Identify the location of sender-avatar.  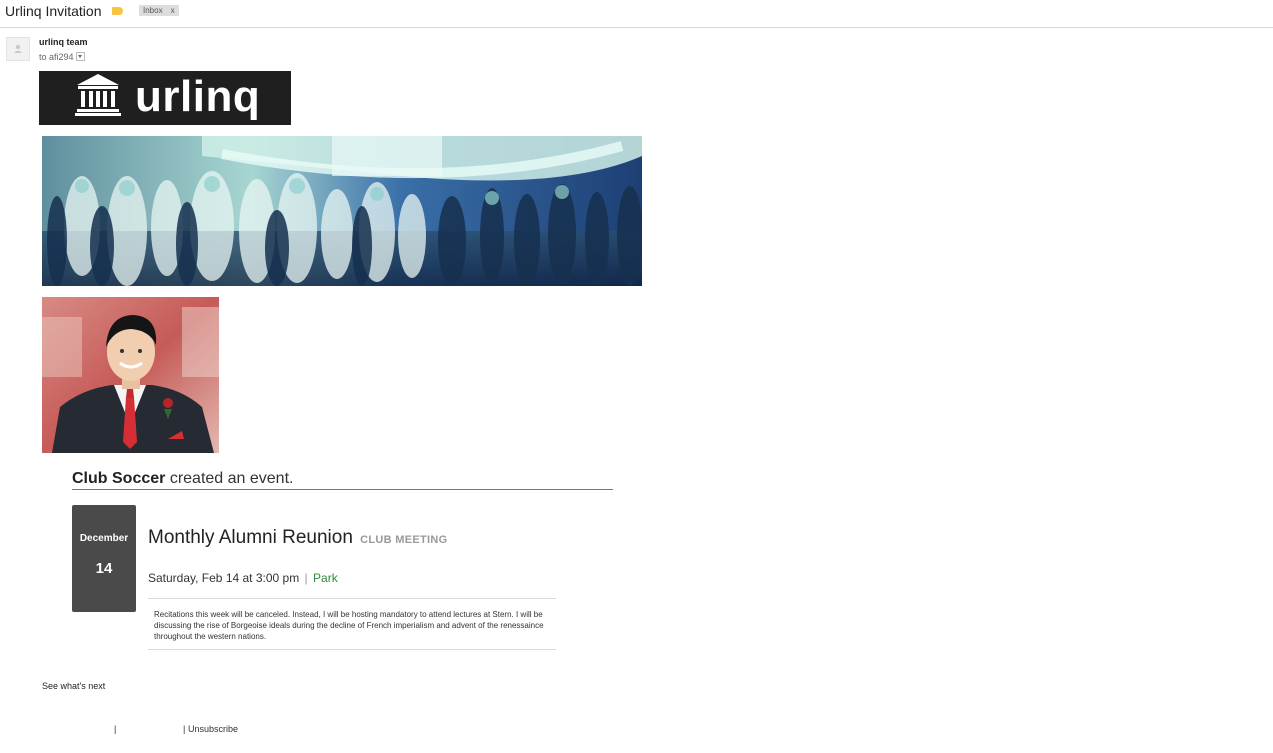
(18, 49).